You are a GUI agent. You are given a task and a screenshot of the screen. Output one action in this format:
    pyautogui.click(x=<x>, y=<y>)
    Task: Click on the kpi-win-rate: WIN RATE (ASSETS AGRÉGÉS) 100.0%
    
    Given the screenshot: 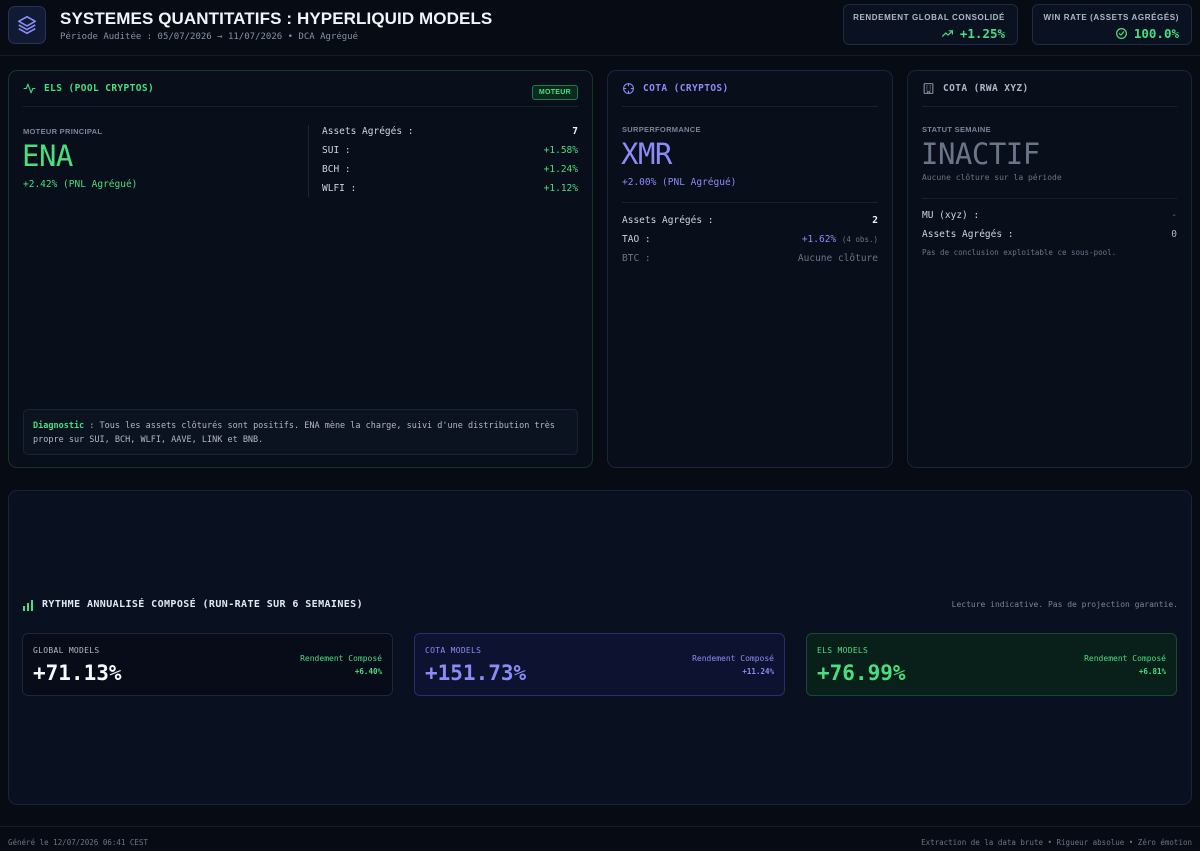 What is the action you would take?
    pyautogui.click(x=1112, y=24)
    